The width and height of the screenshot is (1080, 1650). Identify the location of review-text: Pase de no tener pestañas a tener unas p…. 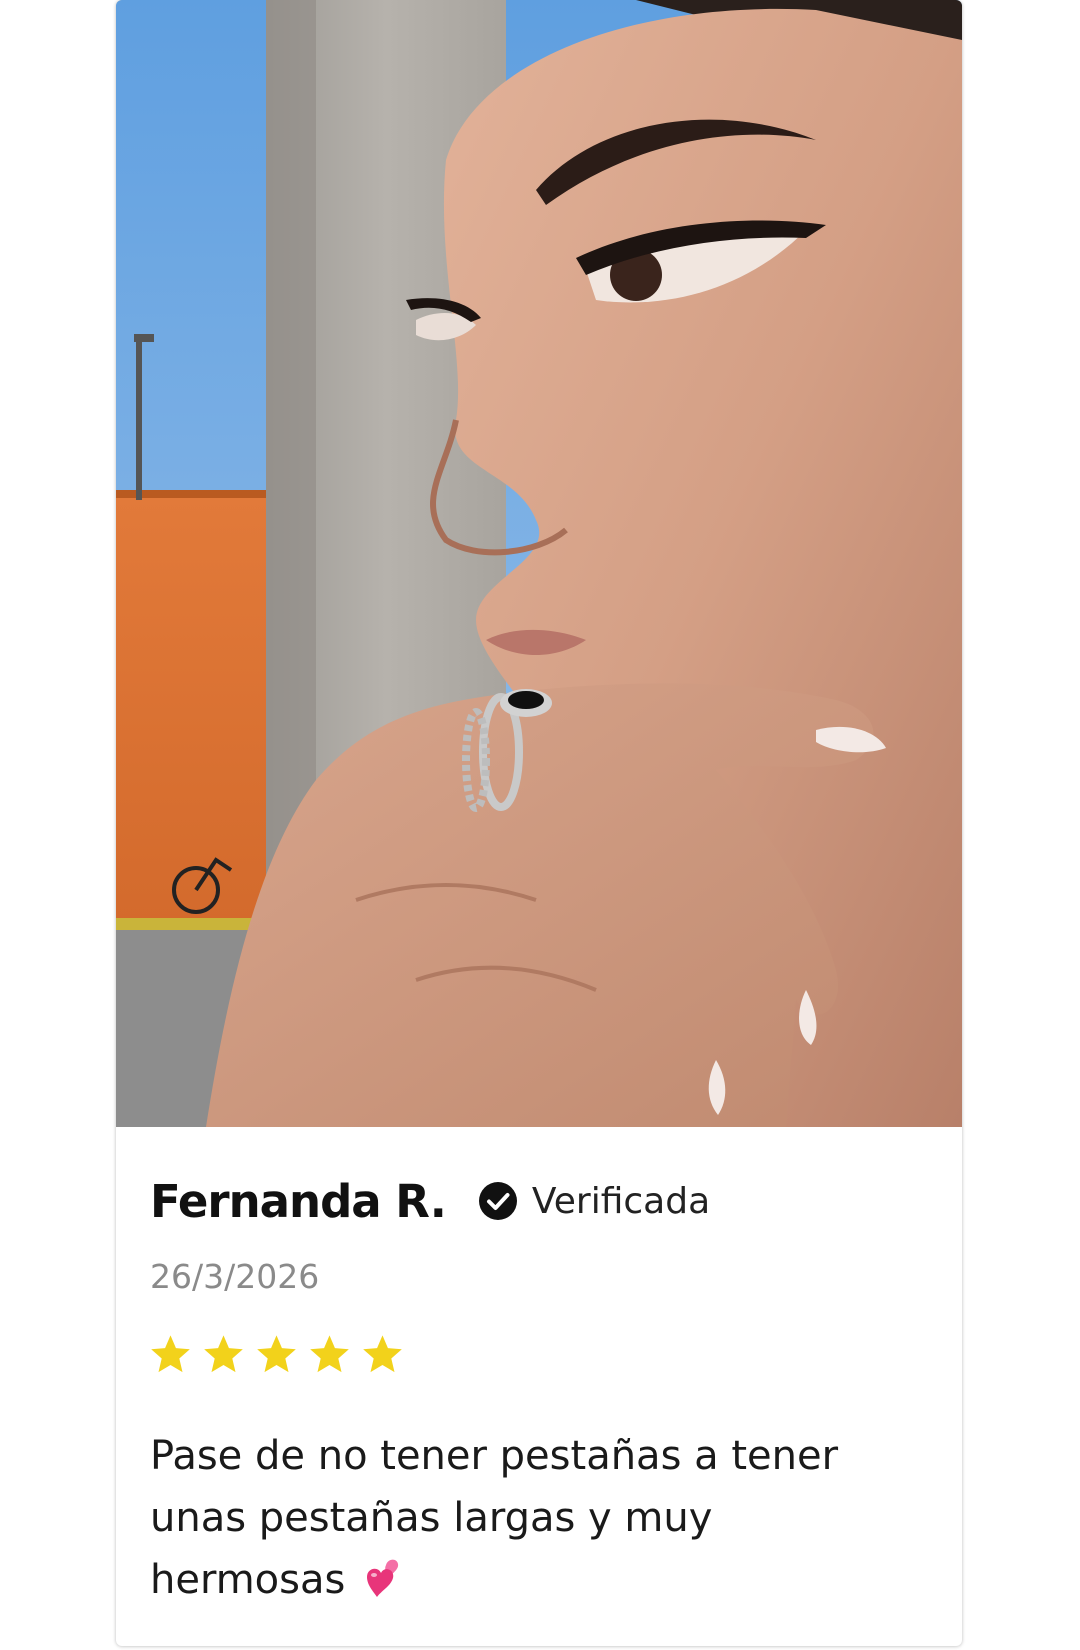
(494, 1518).